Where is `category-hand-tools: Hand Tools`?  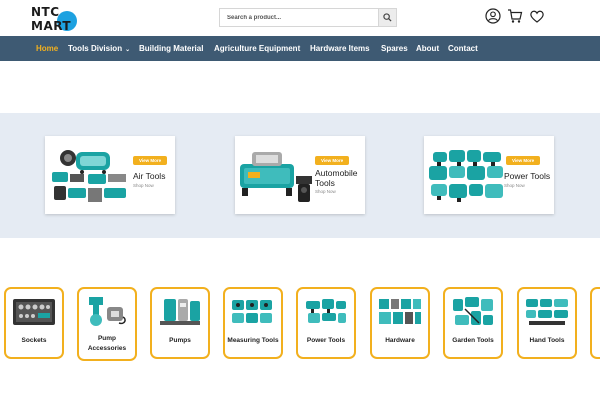
category-hand-tools: Hand Tools is located at coordinates (547, 323).